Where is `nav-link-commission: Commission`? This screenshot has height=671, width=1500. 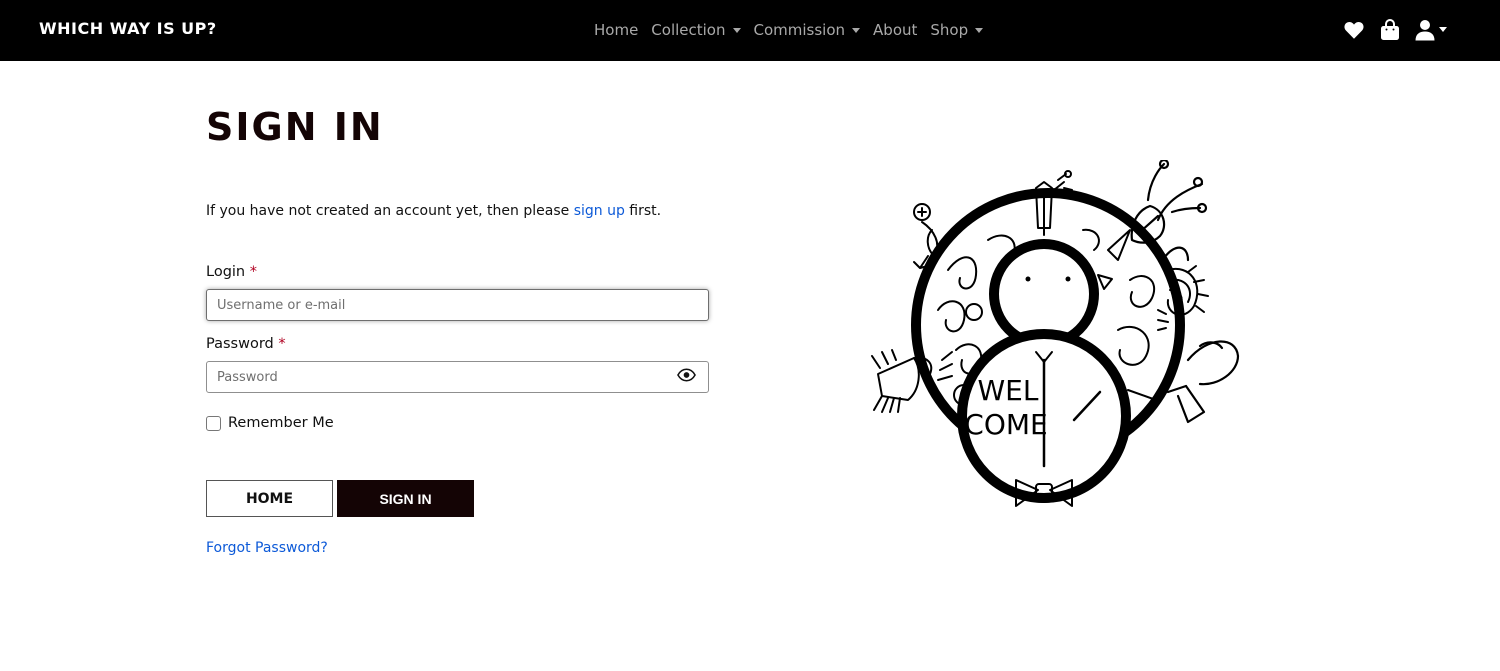 nav-link-commission: Commission is located at coordinates (807, 30).